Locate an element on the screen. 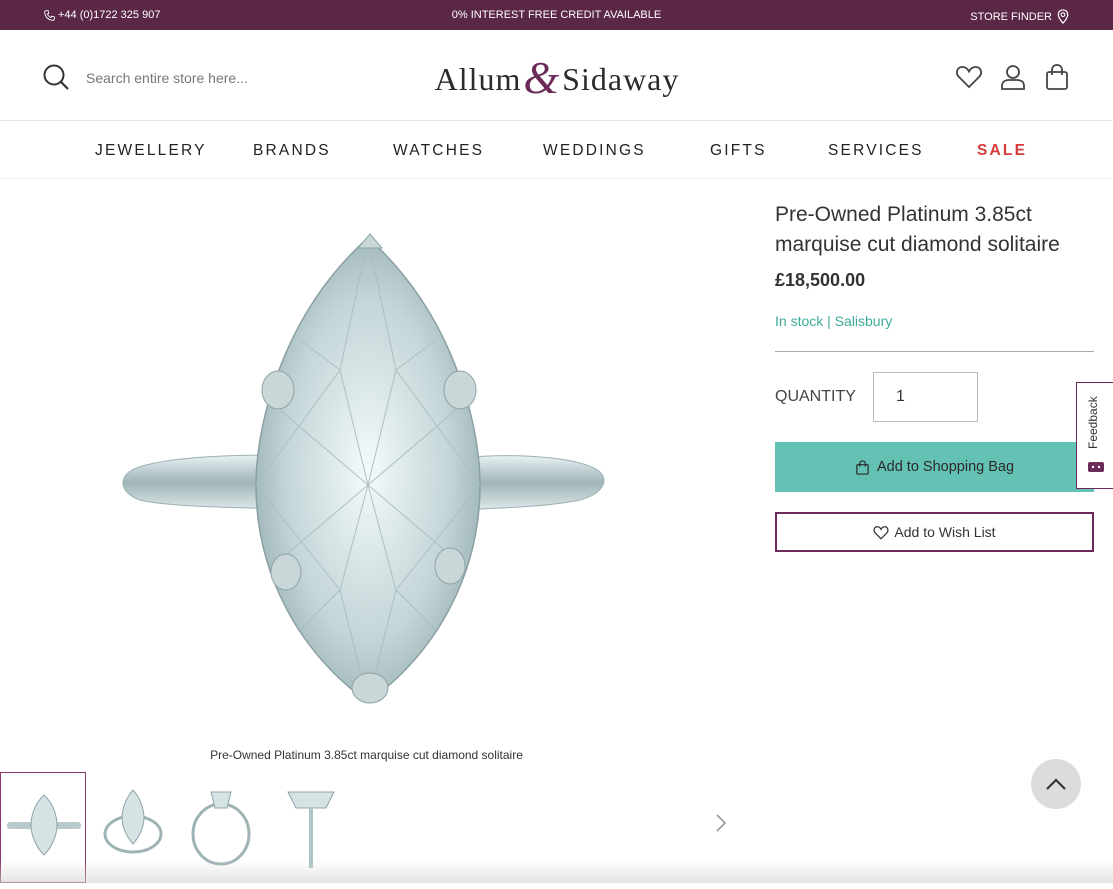 The width and height of the screenshot is (1113, 889). quantity-label: QUANTITY is located at coordinates (815, 396).